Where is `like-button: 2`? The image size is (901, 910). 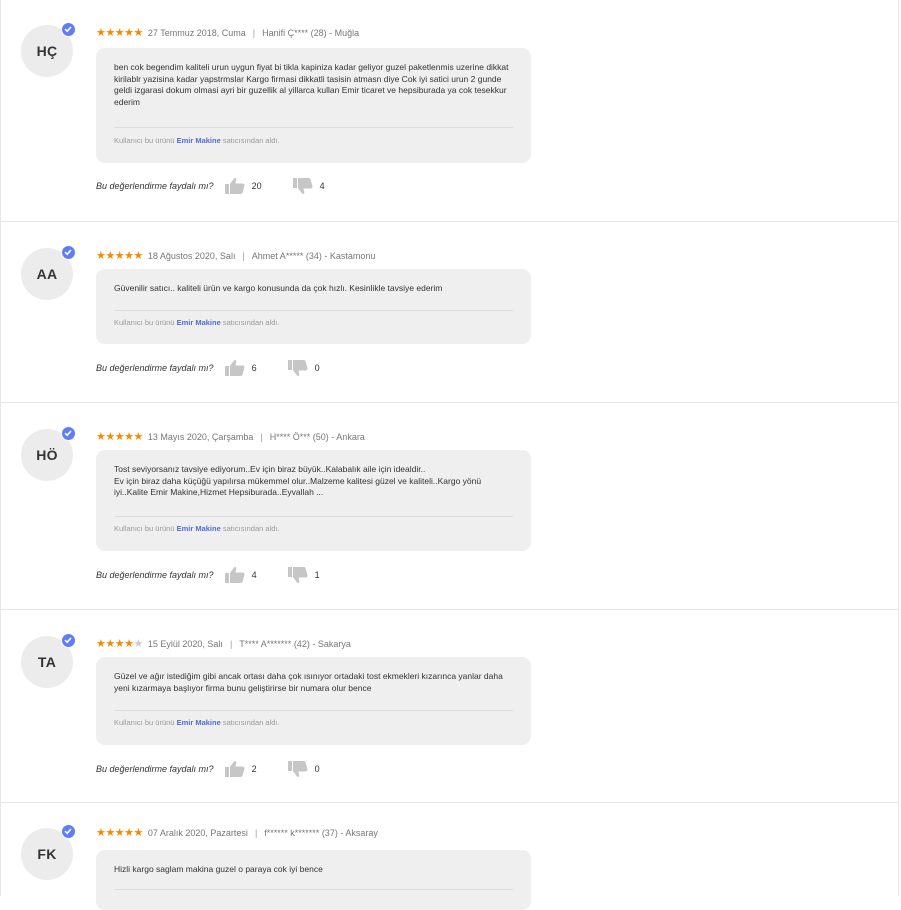
like-button: 2 is located at coordinates (240, 769).